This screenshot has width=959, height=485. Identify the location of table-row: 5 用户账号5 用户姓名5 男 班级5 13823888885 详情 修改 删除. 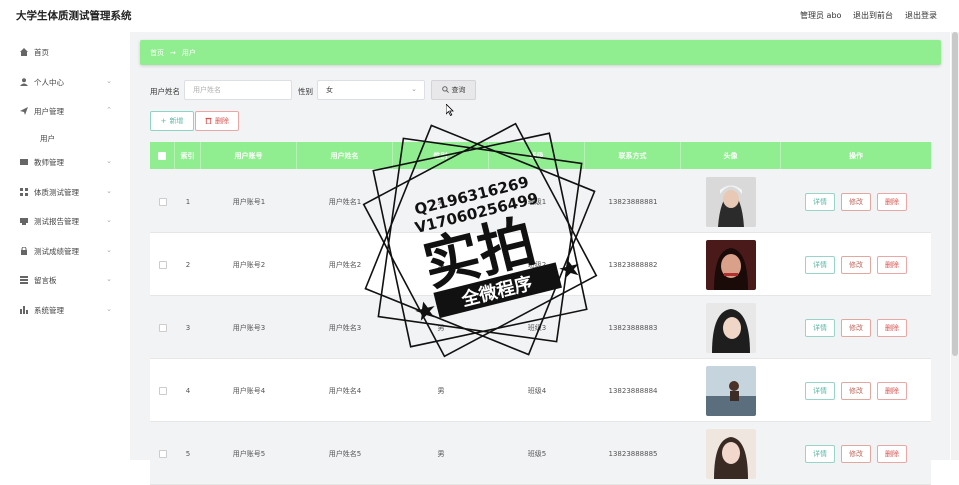
(540, 453).